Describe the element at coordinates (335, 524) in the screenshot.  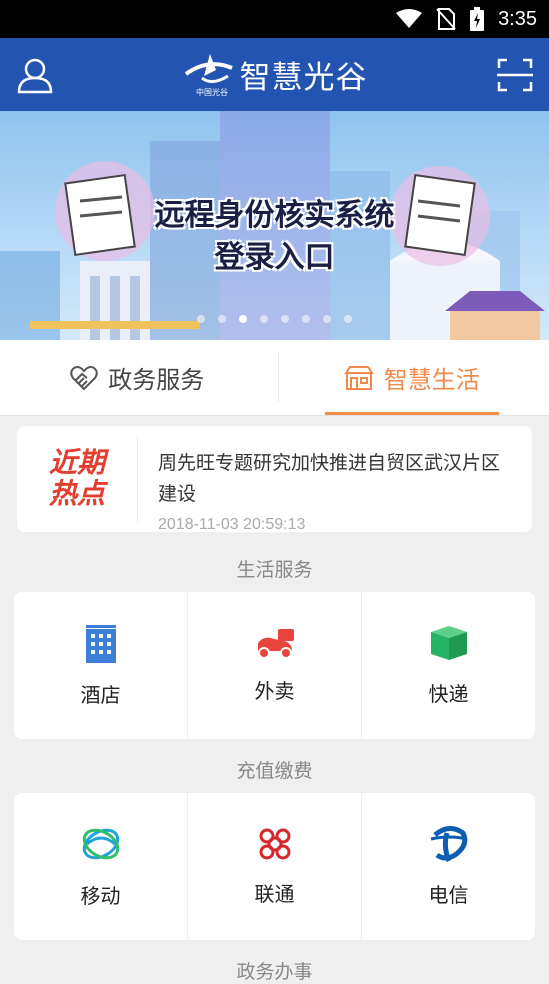
I see `news-time: 2018-11-03 20:59:13` at that location.